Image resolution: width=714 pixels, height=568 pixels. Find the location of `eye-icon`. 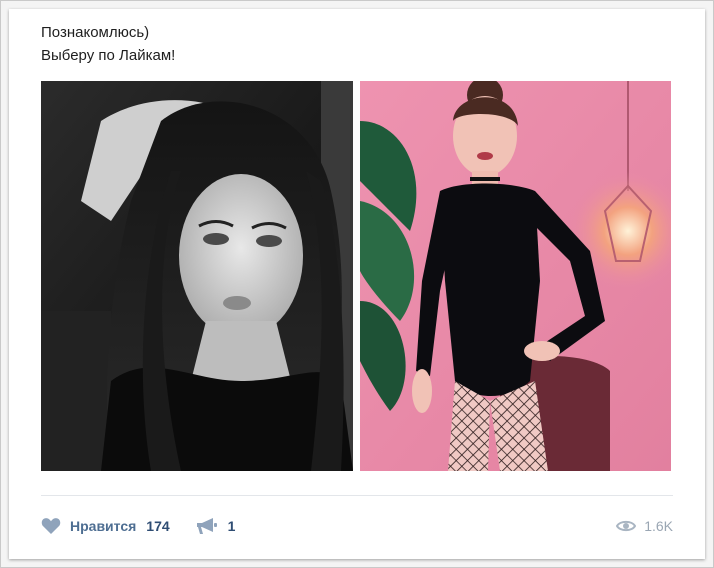

eye-icon is located at coordinates (626, 526).